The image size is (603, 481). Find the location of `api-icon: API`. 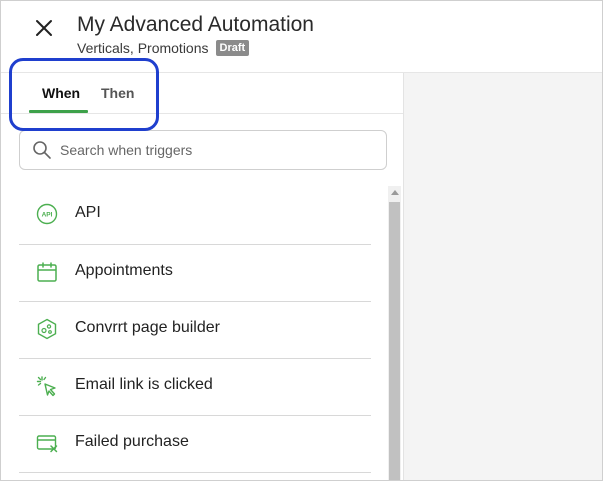

api-icon: API is located at coordinates (47, 214).